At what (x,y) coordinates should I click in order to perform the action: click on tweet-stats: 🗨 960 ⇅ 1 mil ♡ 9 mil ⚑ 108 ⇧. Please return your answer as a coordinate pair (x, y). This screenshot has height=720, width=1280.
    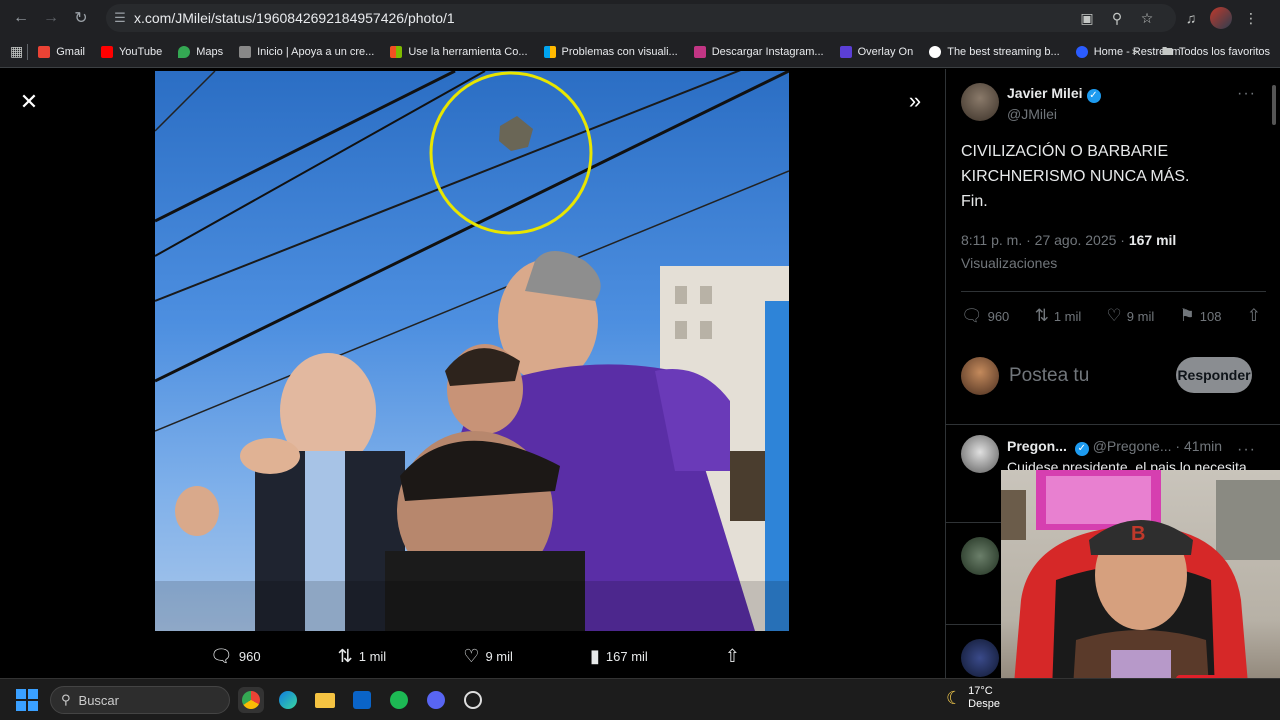
    Looking at the image, I should click on (1111, 316).